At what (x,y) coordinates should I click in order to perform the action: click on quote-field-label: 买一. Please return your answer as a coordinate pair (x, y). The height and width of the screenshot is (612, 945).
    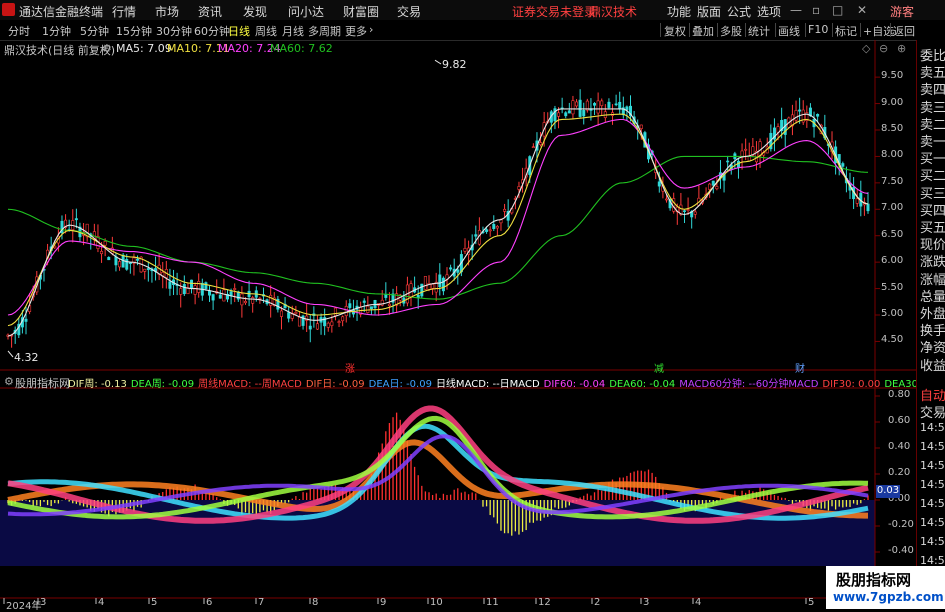
    Looking at the image, I should click on (932, 157).